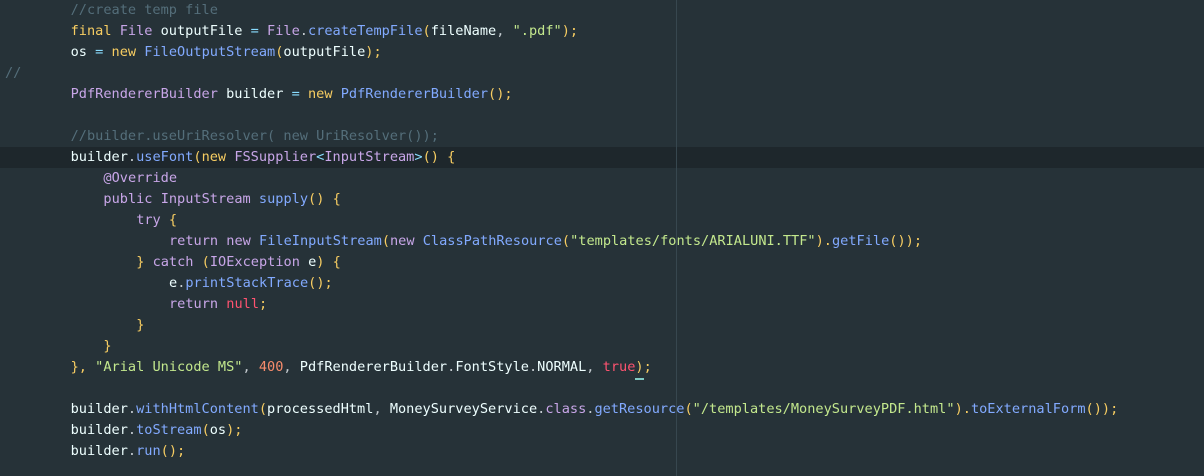 This screenshot has height=476, width=1204. What do you see at coordinates (860, 241) in the screenshot?
I see `code-token: getFile` at bounding box center [860, 241].